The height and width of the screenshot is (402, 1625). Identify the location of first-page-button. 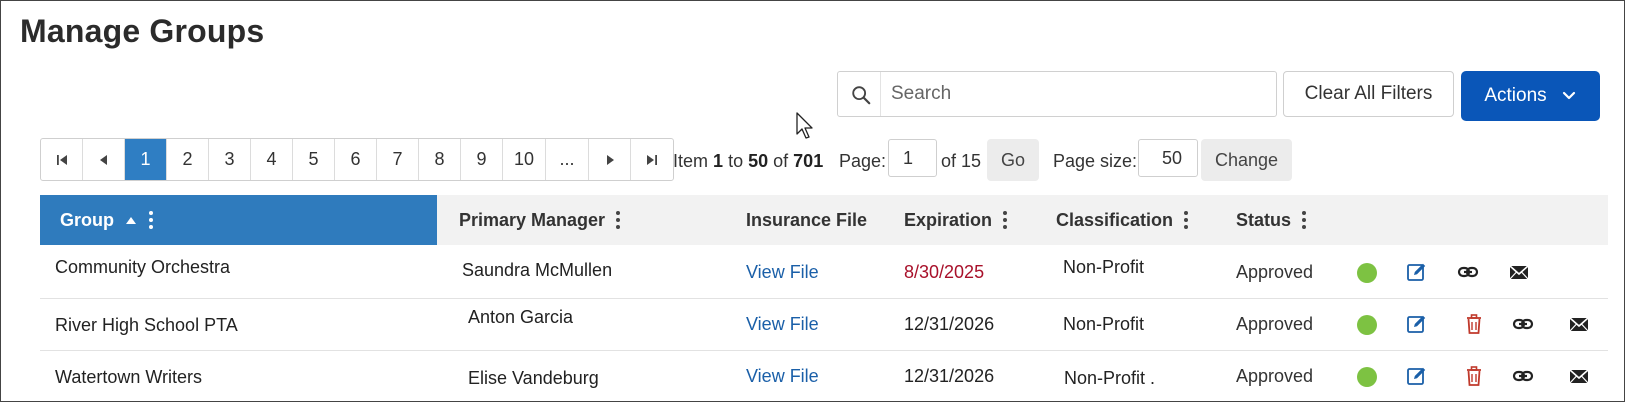
(62, 159).